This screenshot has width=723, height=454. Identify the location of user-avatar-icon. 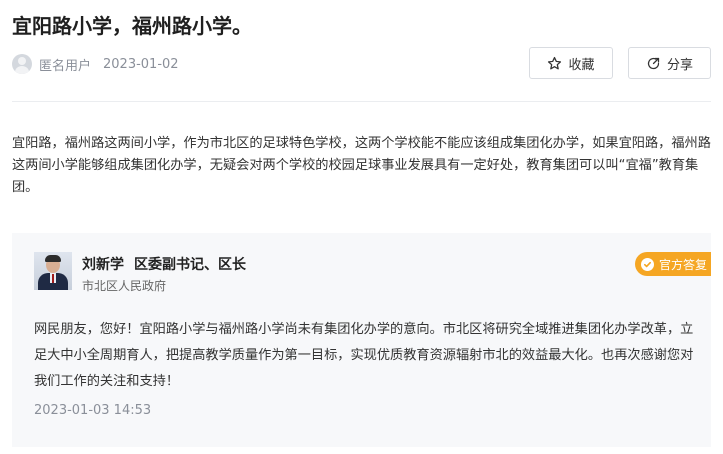
(22, 64).